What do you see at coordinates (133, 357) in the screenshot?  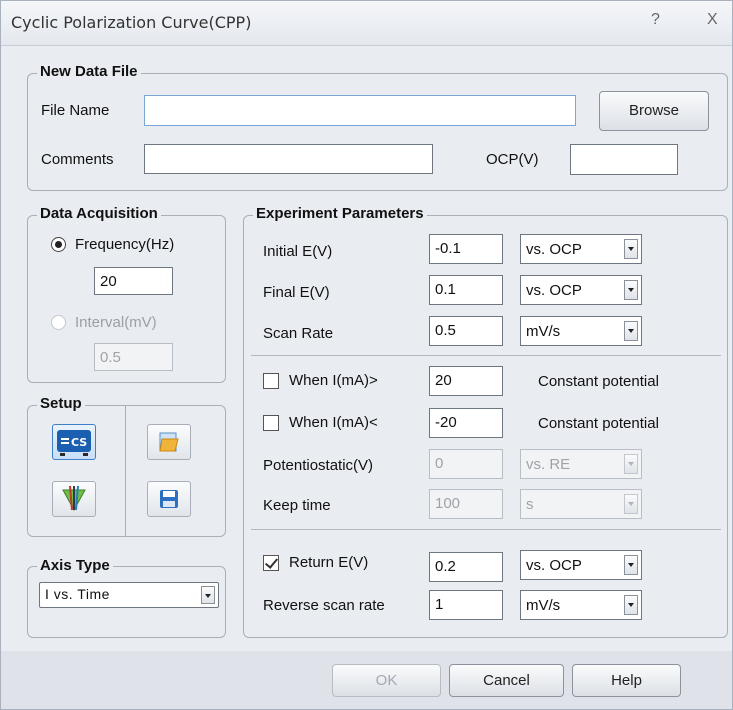 I see `interval-input: 0.5` at bounding box center [133, 357].